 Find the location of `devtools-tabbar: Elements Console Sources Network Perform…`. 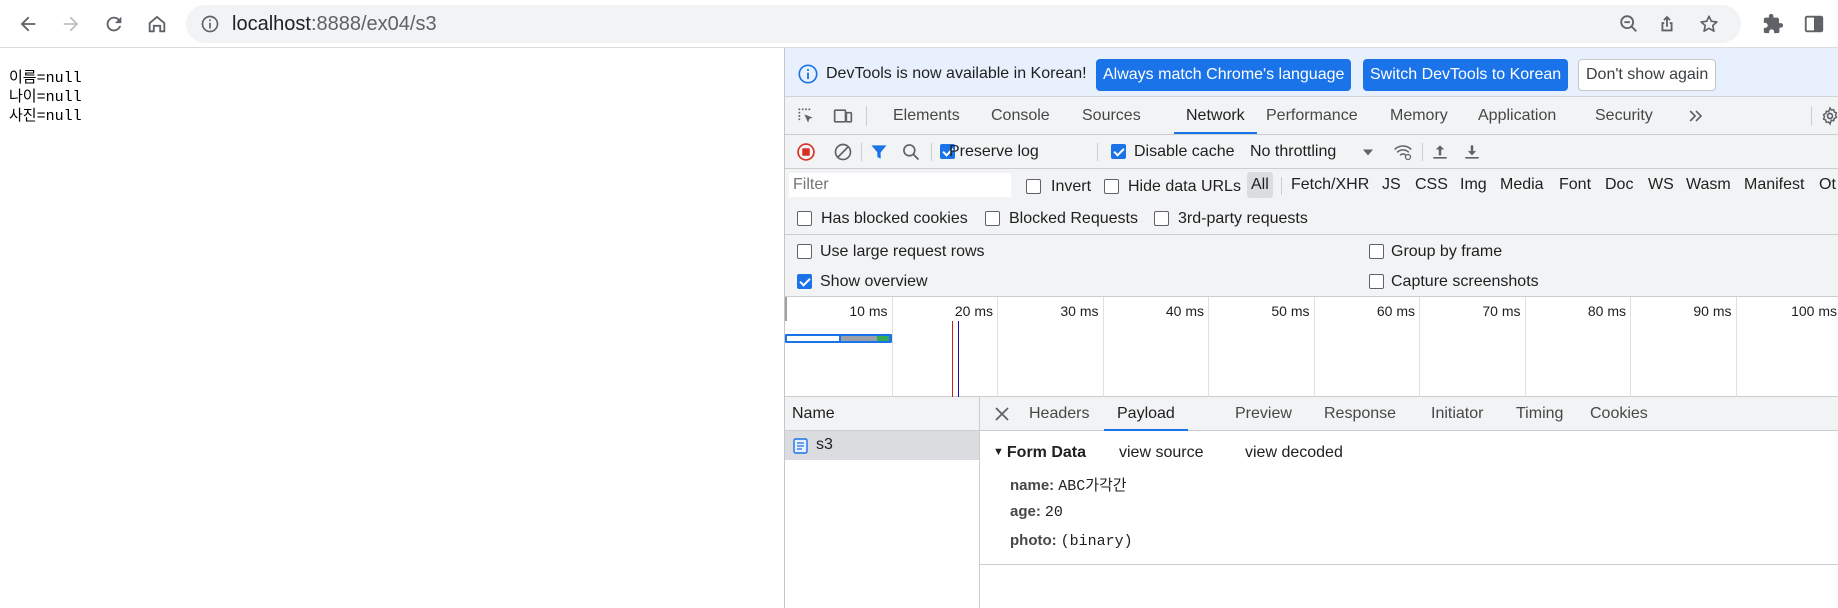

devtools-tabbar: Elements Console Sources Network Perform… is located at coordinates (1311, 116).